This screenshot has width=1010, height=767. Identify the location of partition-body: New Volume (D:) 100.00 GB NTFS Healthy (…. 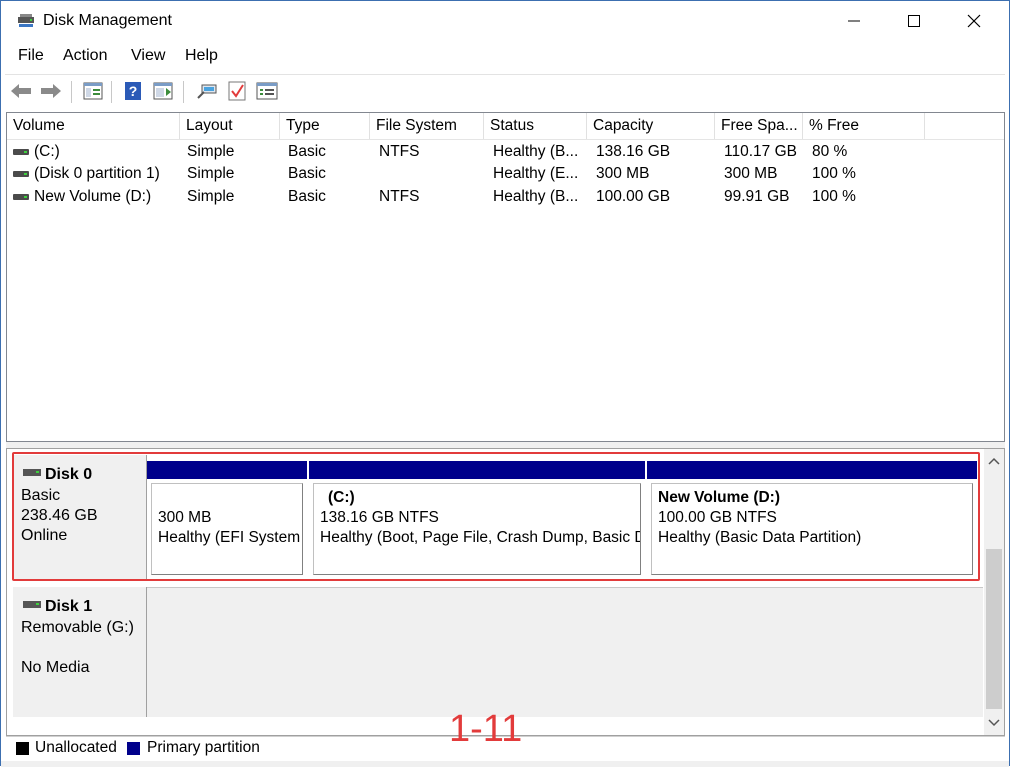
(812, 529).